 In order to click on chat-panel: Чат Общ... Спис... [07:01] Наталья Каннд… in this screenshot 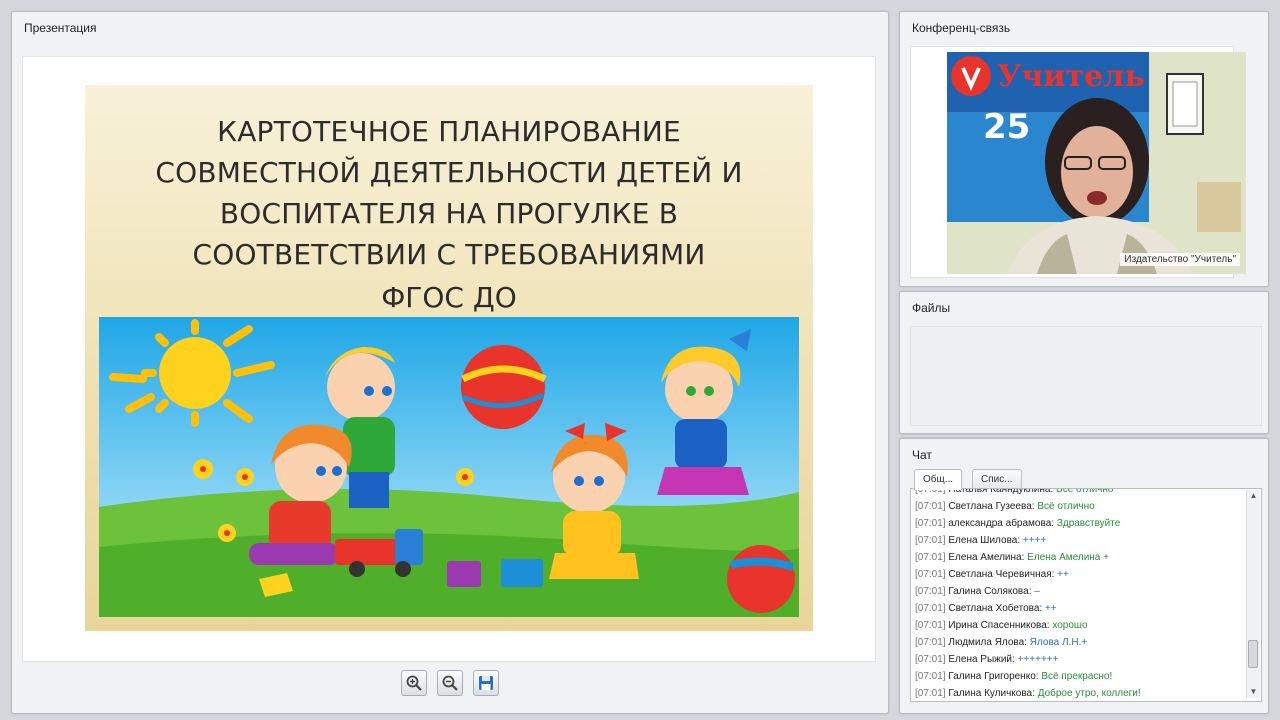, I will do `click(1084, 576)`.